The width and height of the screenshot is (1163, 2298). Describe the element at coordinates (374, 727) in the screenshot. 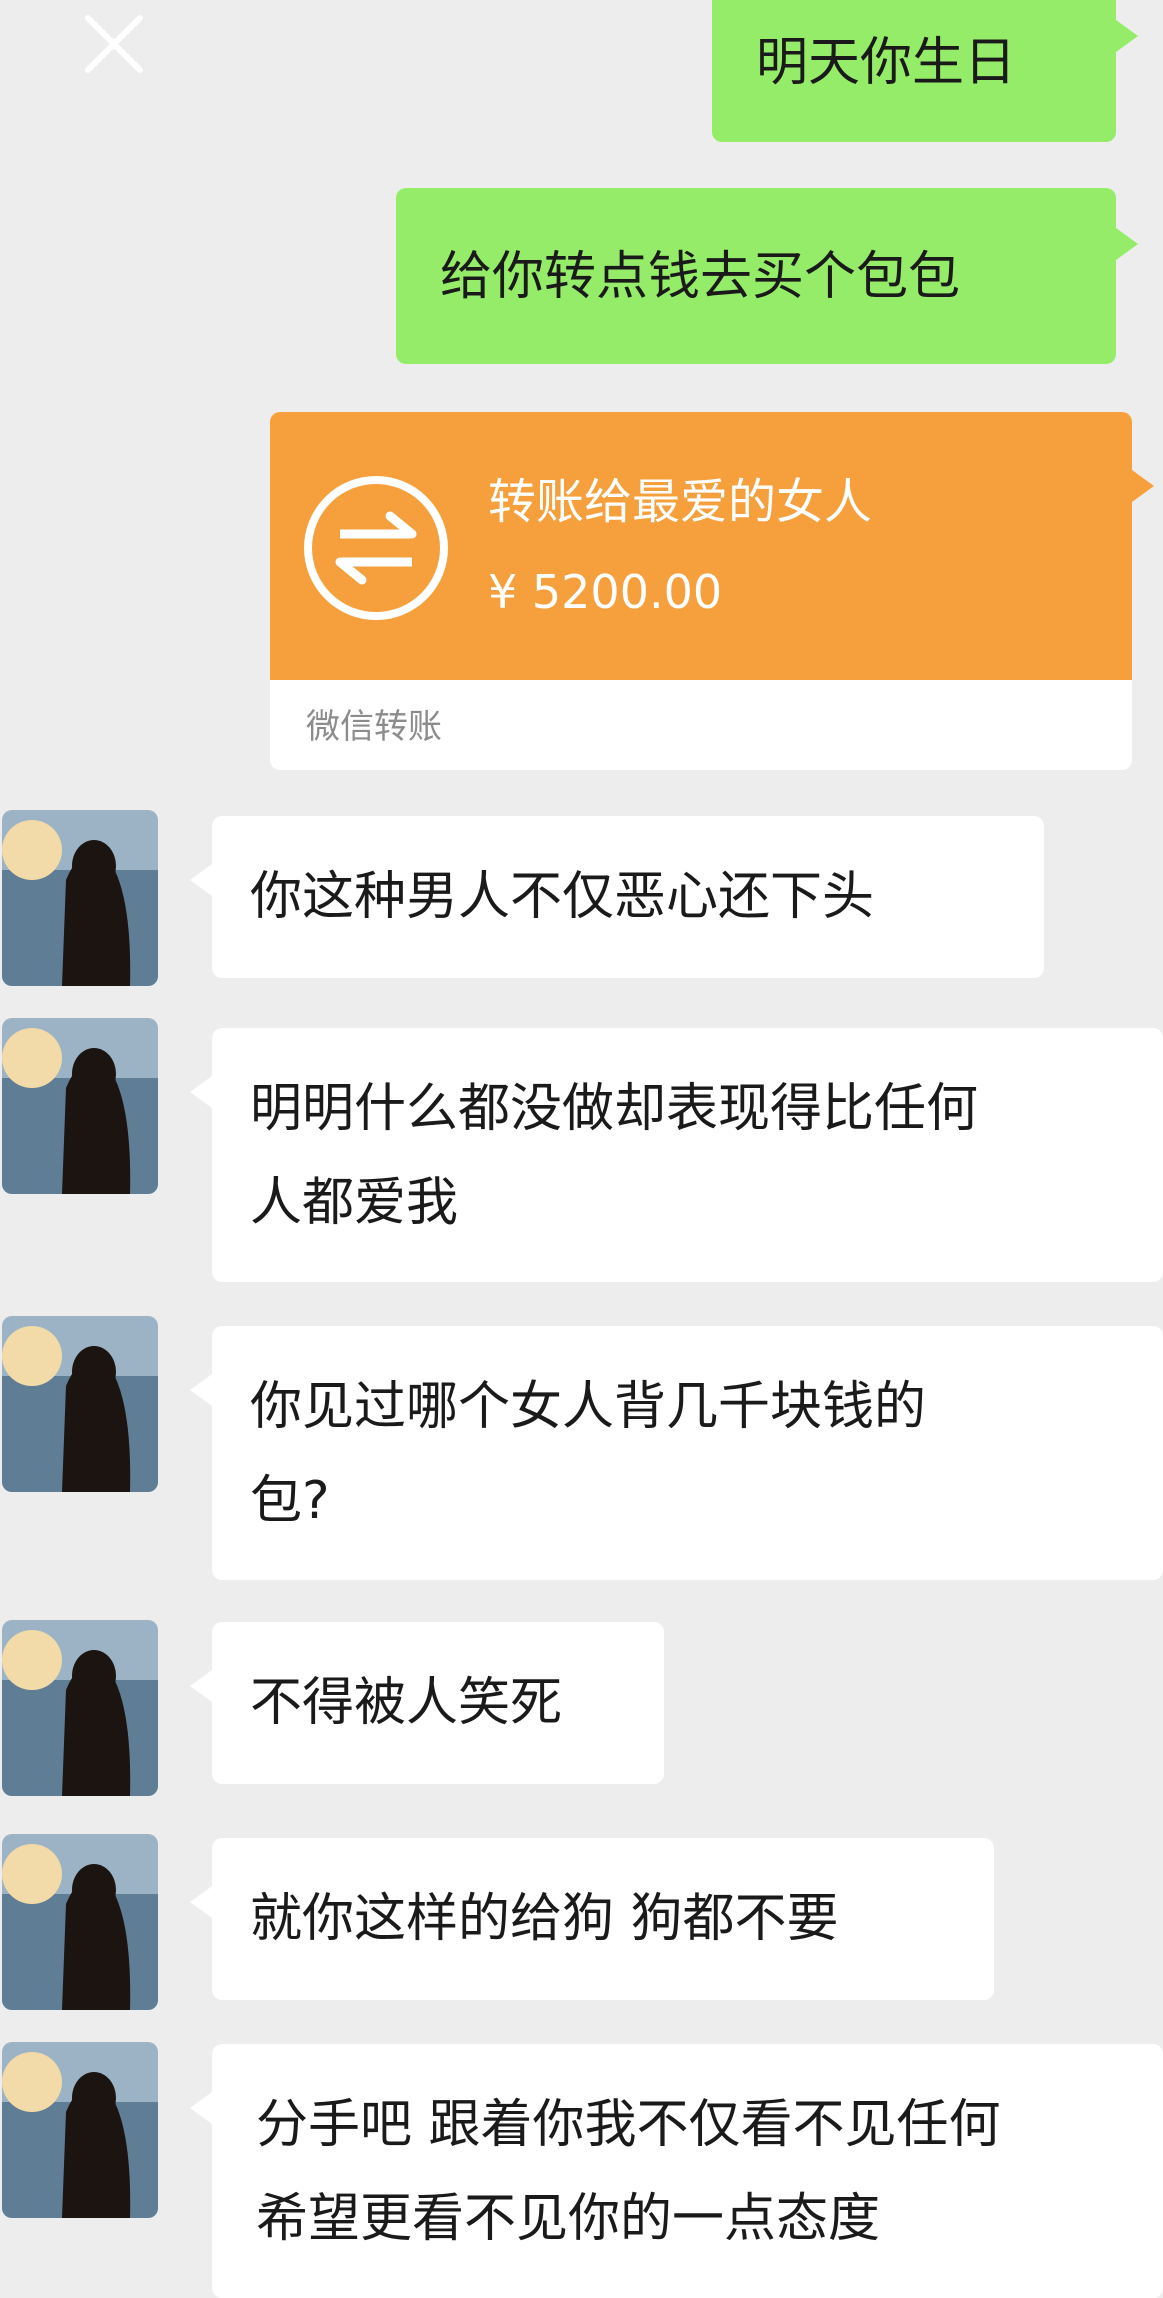

I see `transfer-footer-label: 微信转账` at that location.